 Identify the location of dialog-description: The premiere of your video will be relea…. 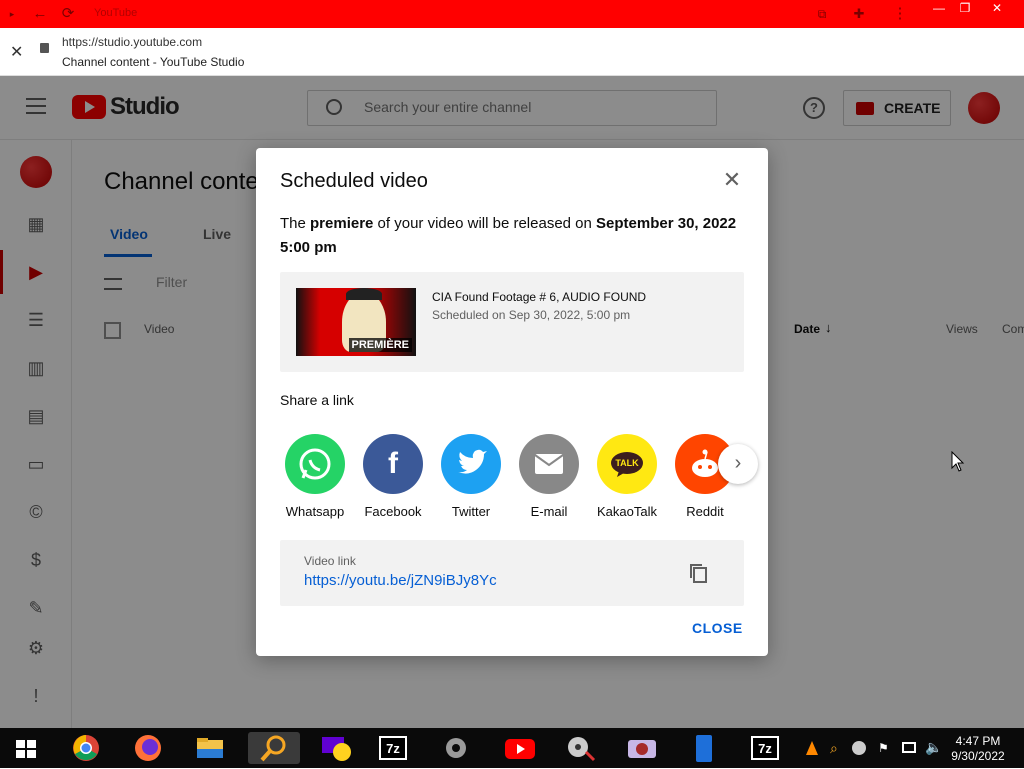
(510, 236).